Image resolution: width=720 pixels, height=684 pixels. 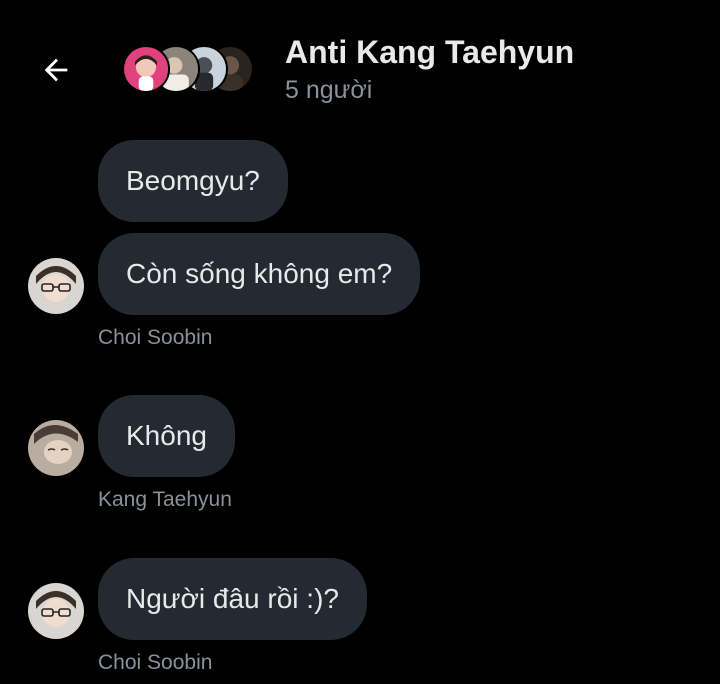 What do you see at coordinates (193, 181) in the screenshot?
I see `message-bubble: Beomgyu?` at bounding box center [193, 181].